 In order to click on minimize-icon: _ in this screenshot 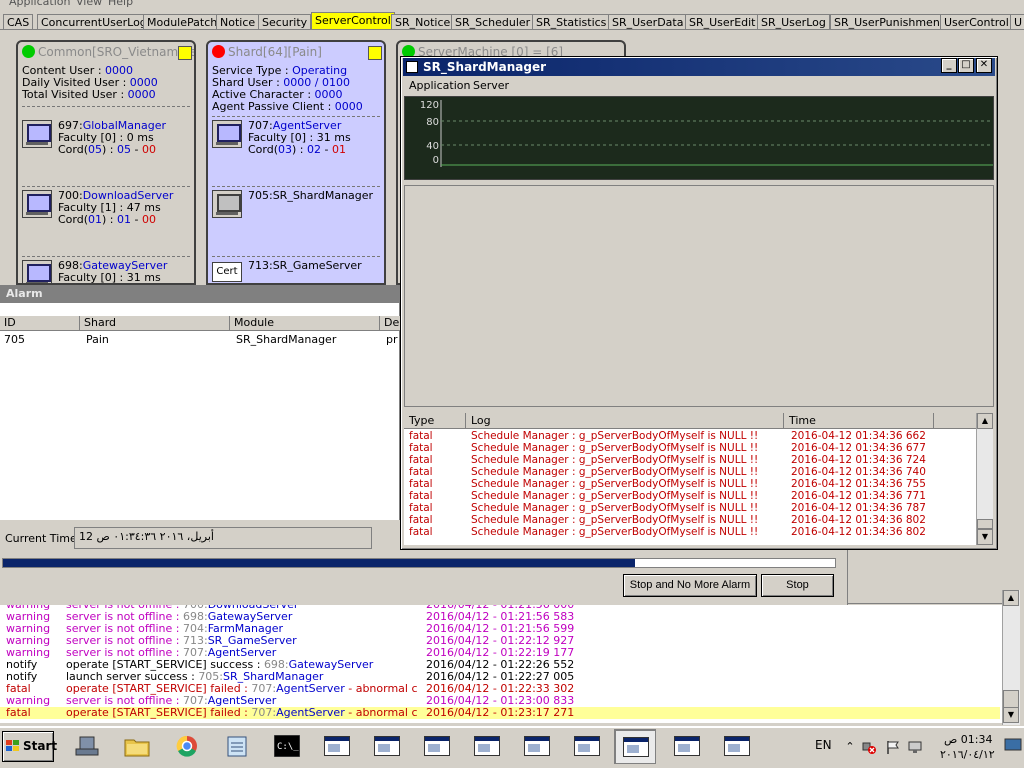, I will do `click(949, 65)`.